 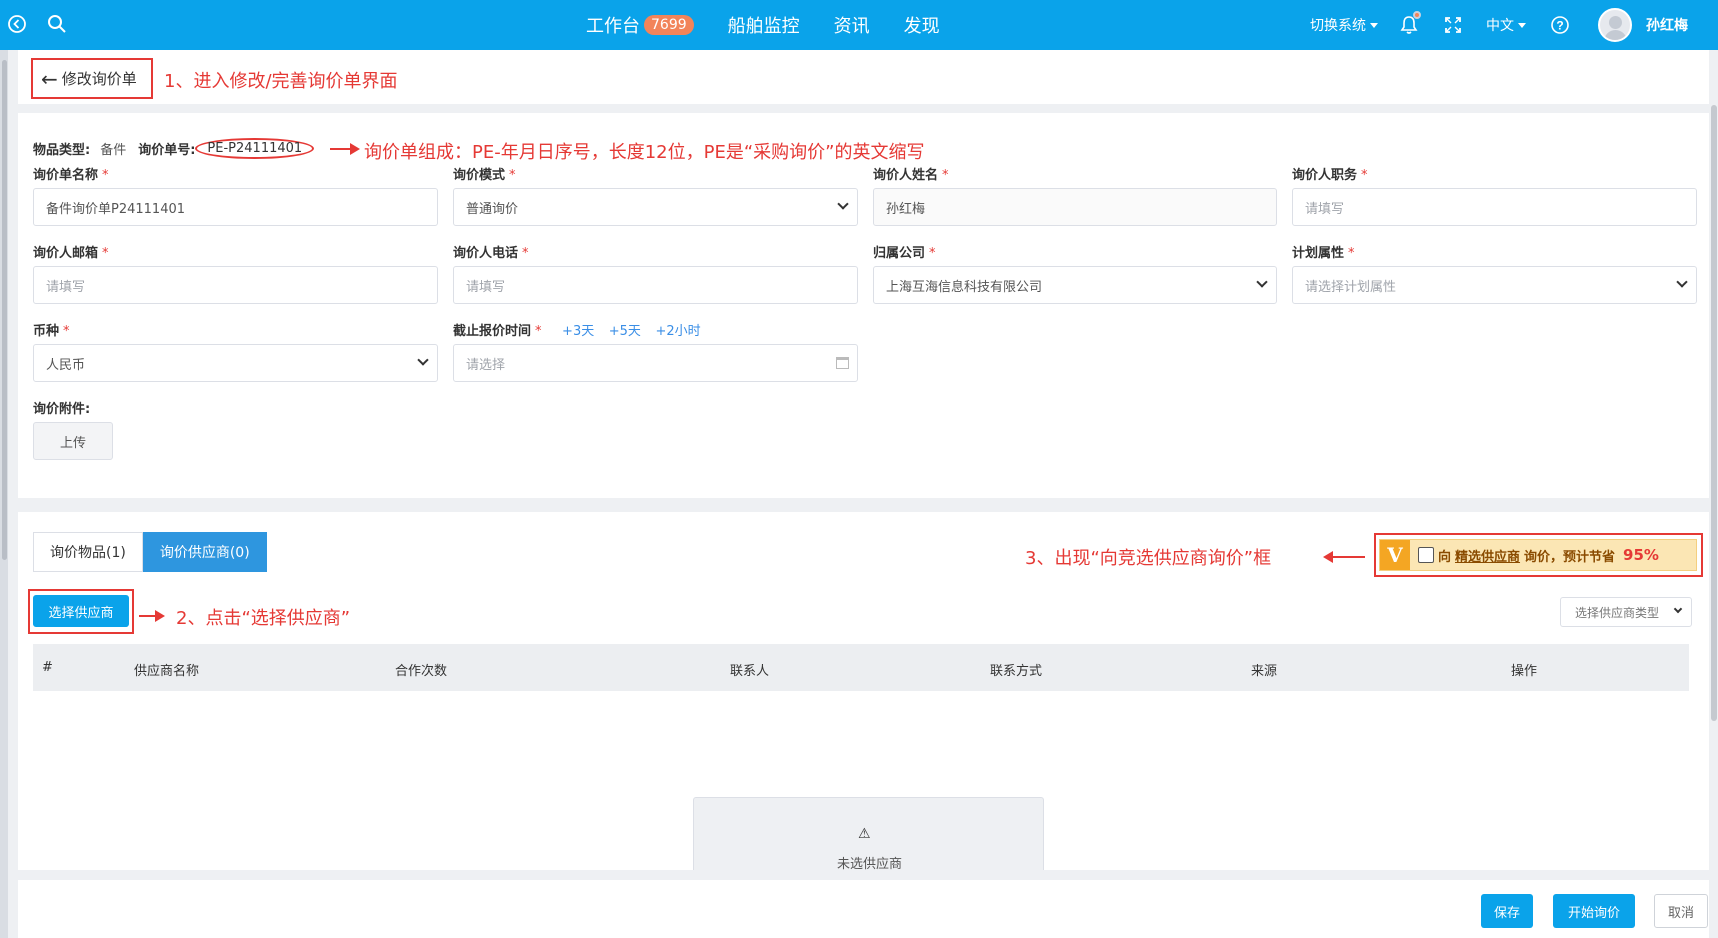 I want to click on notification-dot, so click(x=1417, y=15).